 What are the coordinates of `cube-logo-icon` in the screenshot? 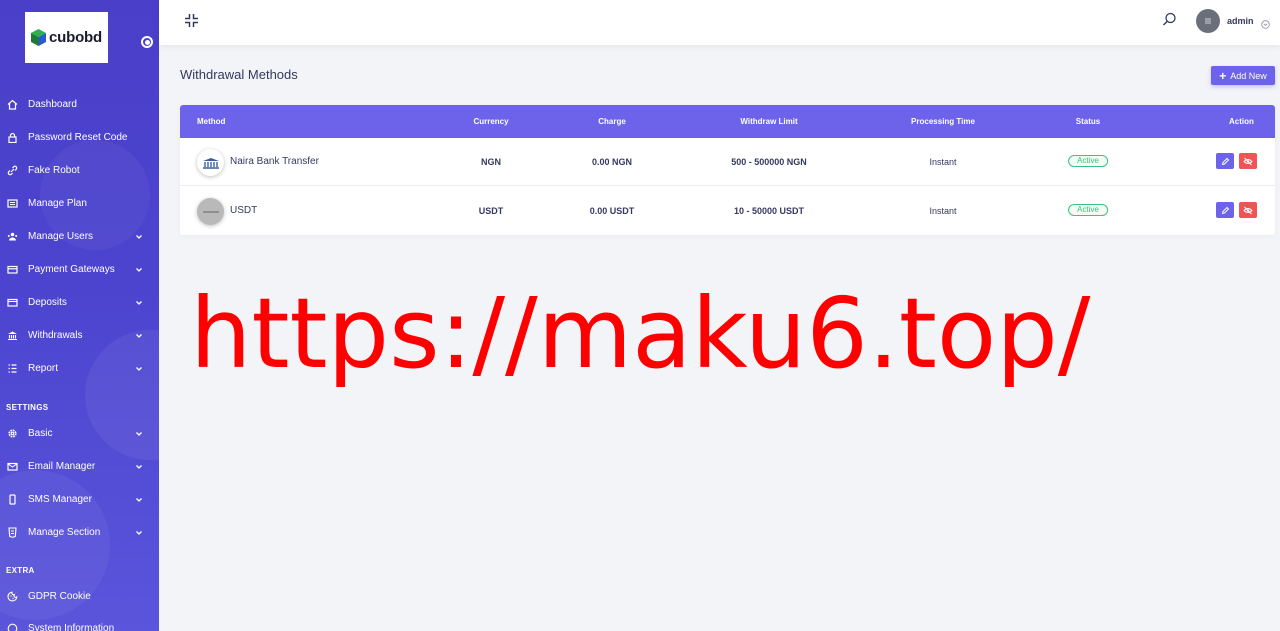 It's located at (39, 37).